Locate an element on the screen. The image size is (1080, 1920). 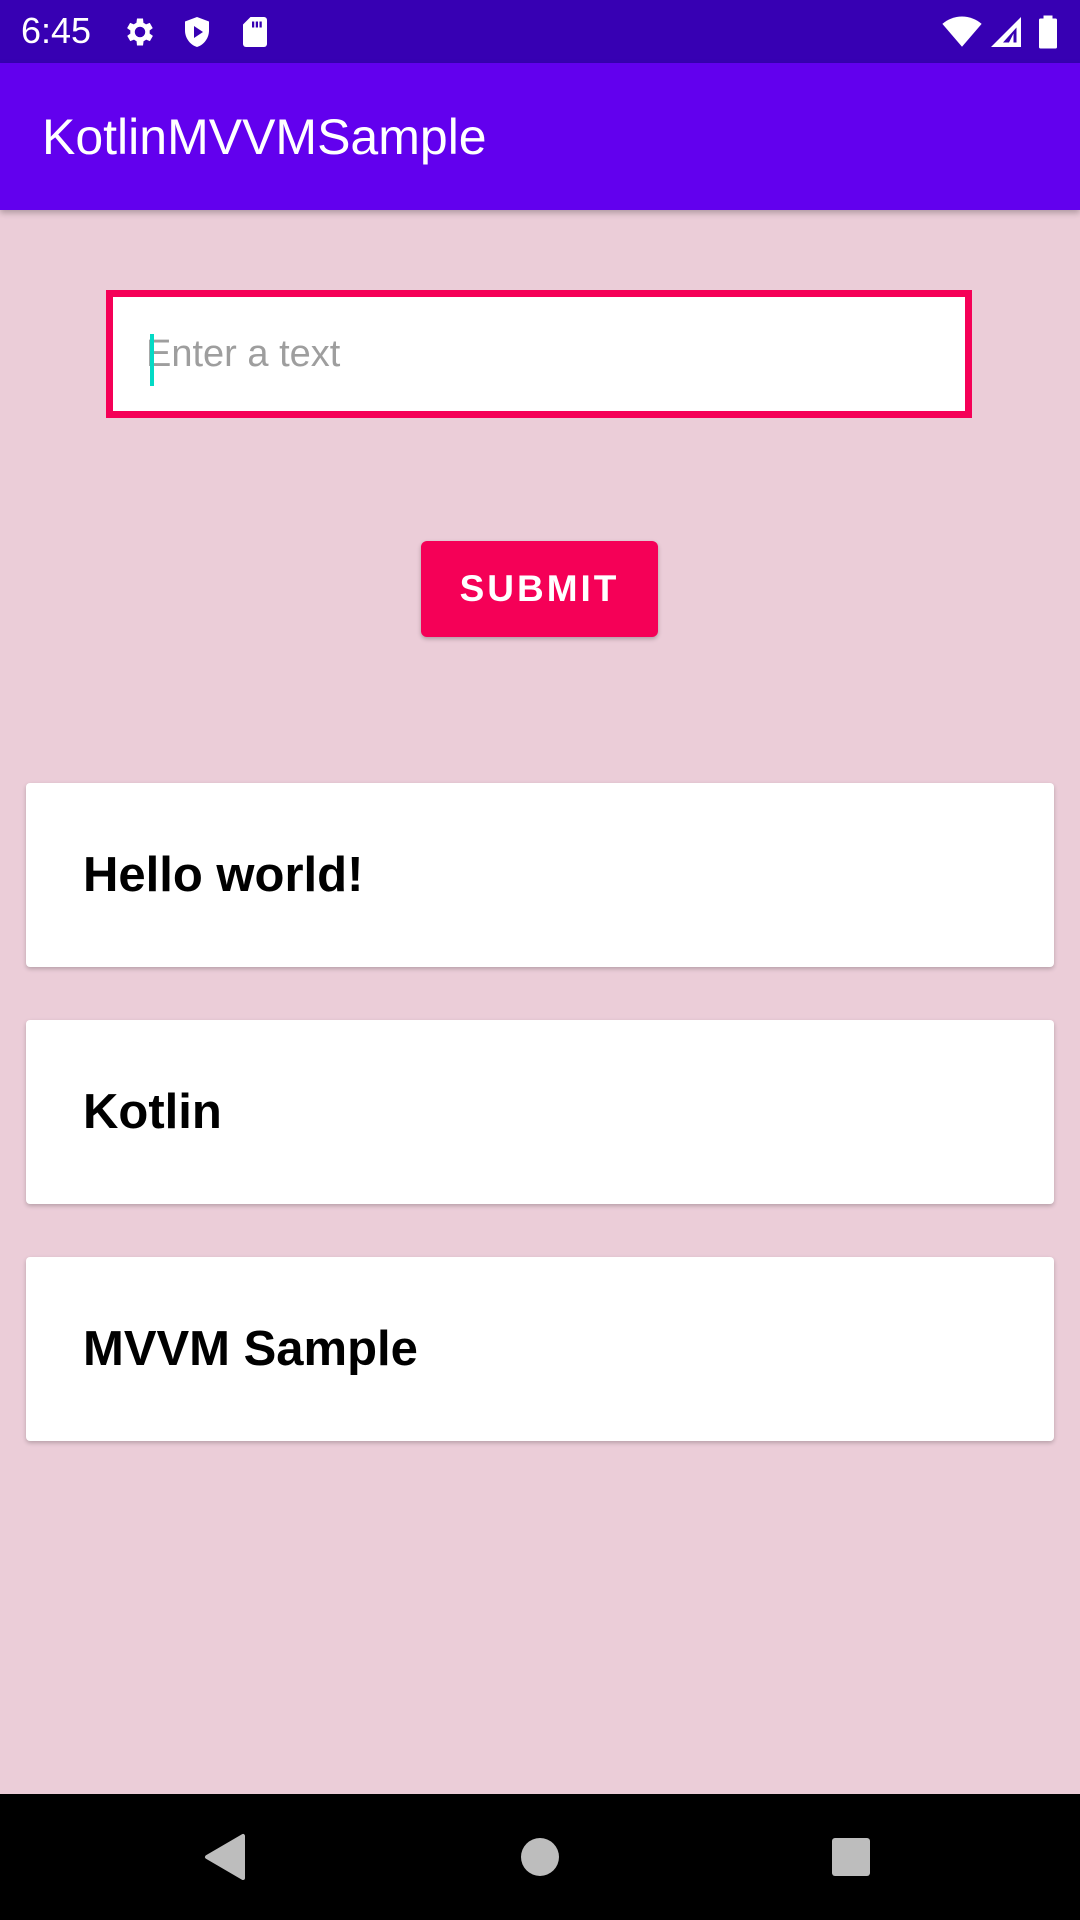
text-input-container is located at coordinates (539, 354).